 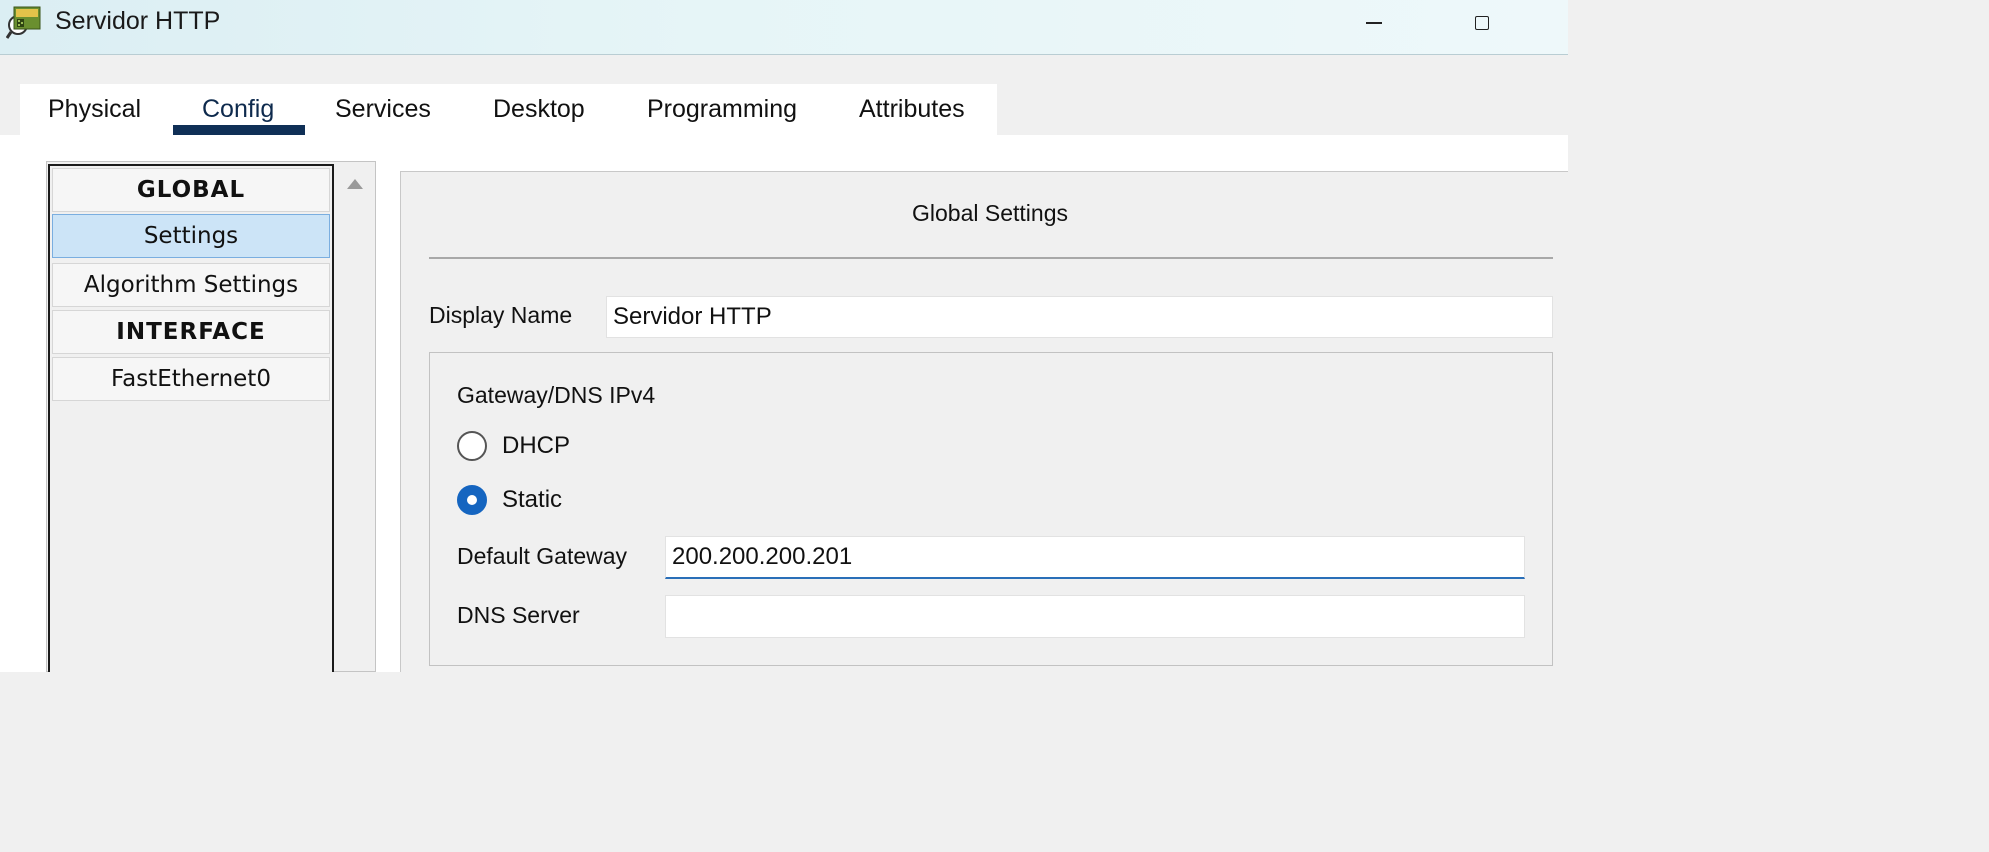 I want to click on maximize-button, so click(x=1482, y=22).